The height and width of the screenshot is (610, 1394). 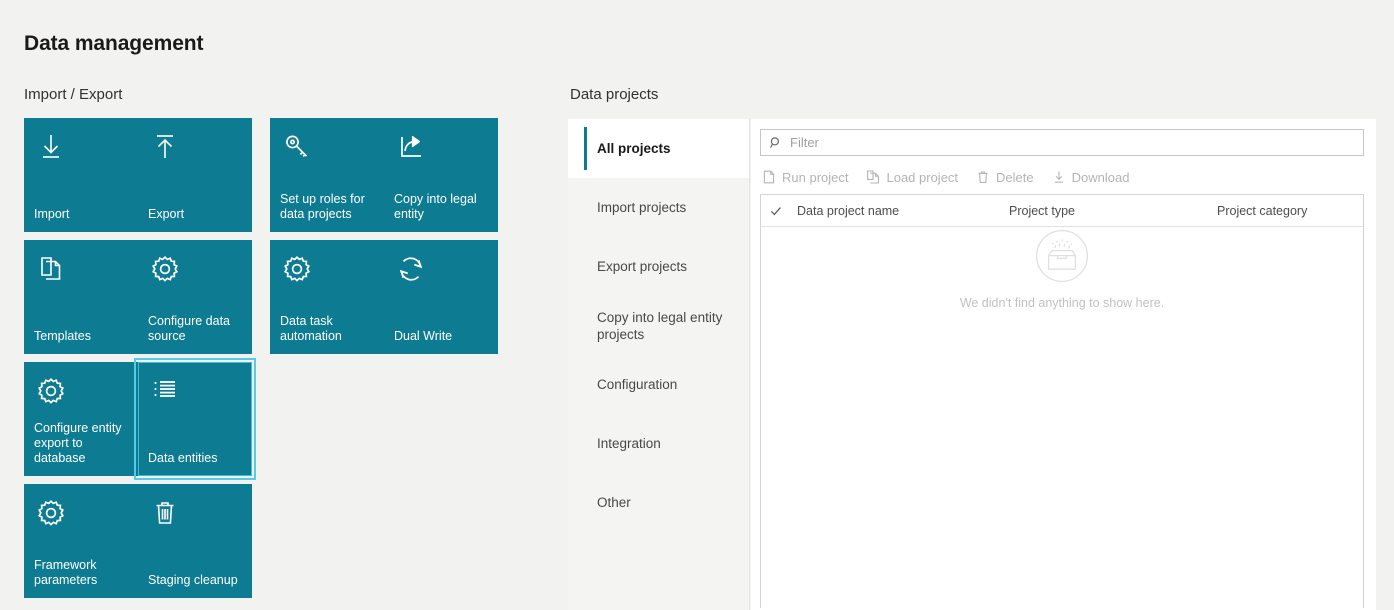 What do you see at coordinates (903, 211) in the screenshot?
I see `column-header-data-project-name: Data project name` at bounding box center [903, 211].